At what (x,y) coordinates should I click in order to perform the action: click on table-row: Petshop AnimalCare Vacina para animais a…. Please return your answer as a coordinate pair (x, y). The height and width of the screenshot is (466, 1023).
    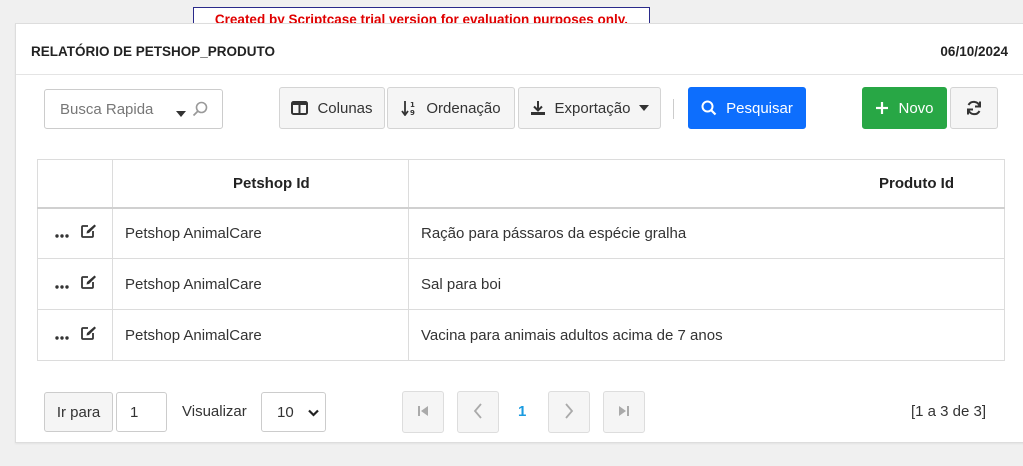
    Looking at the image, I should click on (521, 335).